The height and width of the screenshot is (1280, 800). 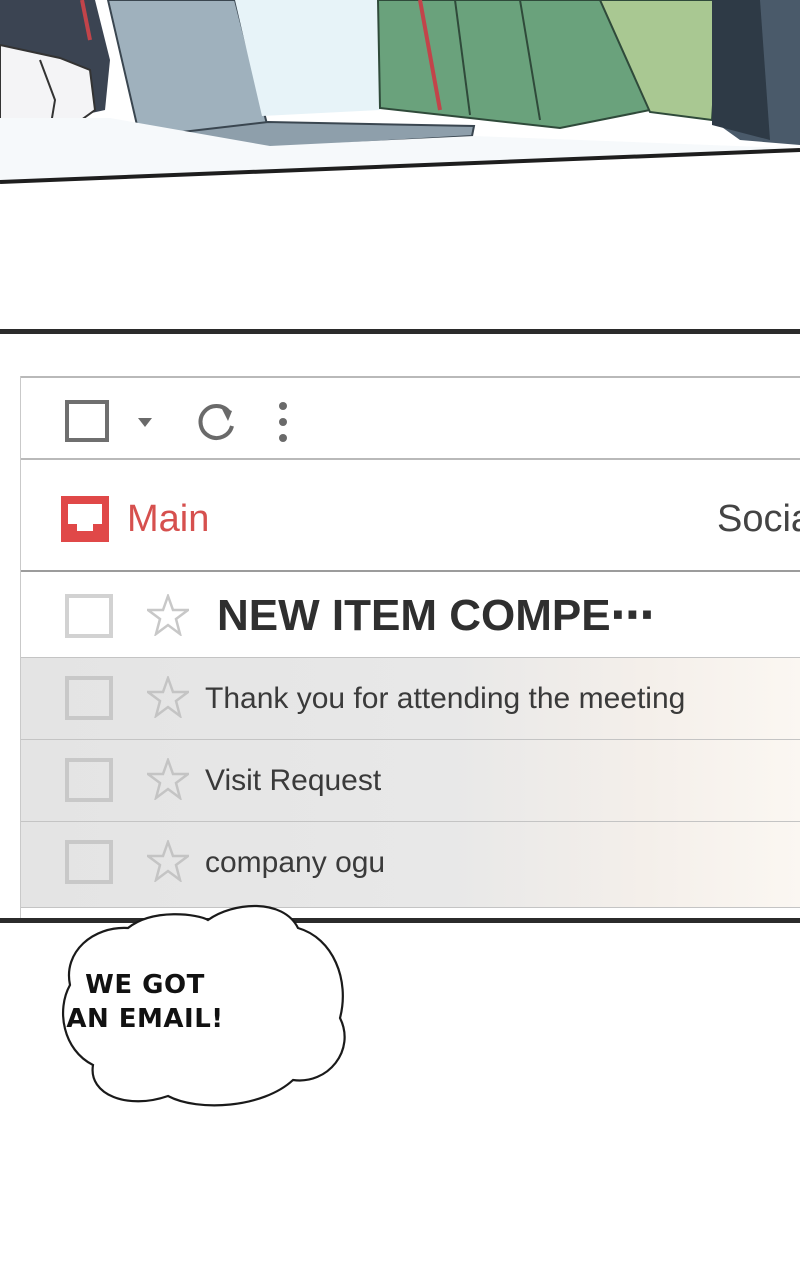 What do you see at coordinates (283, 422) in the screenshot?
I see `more-vertical-icon` at bounding box center [283, 422].